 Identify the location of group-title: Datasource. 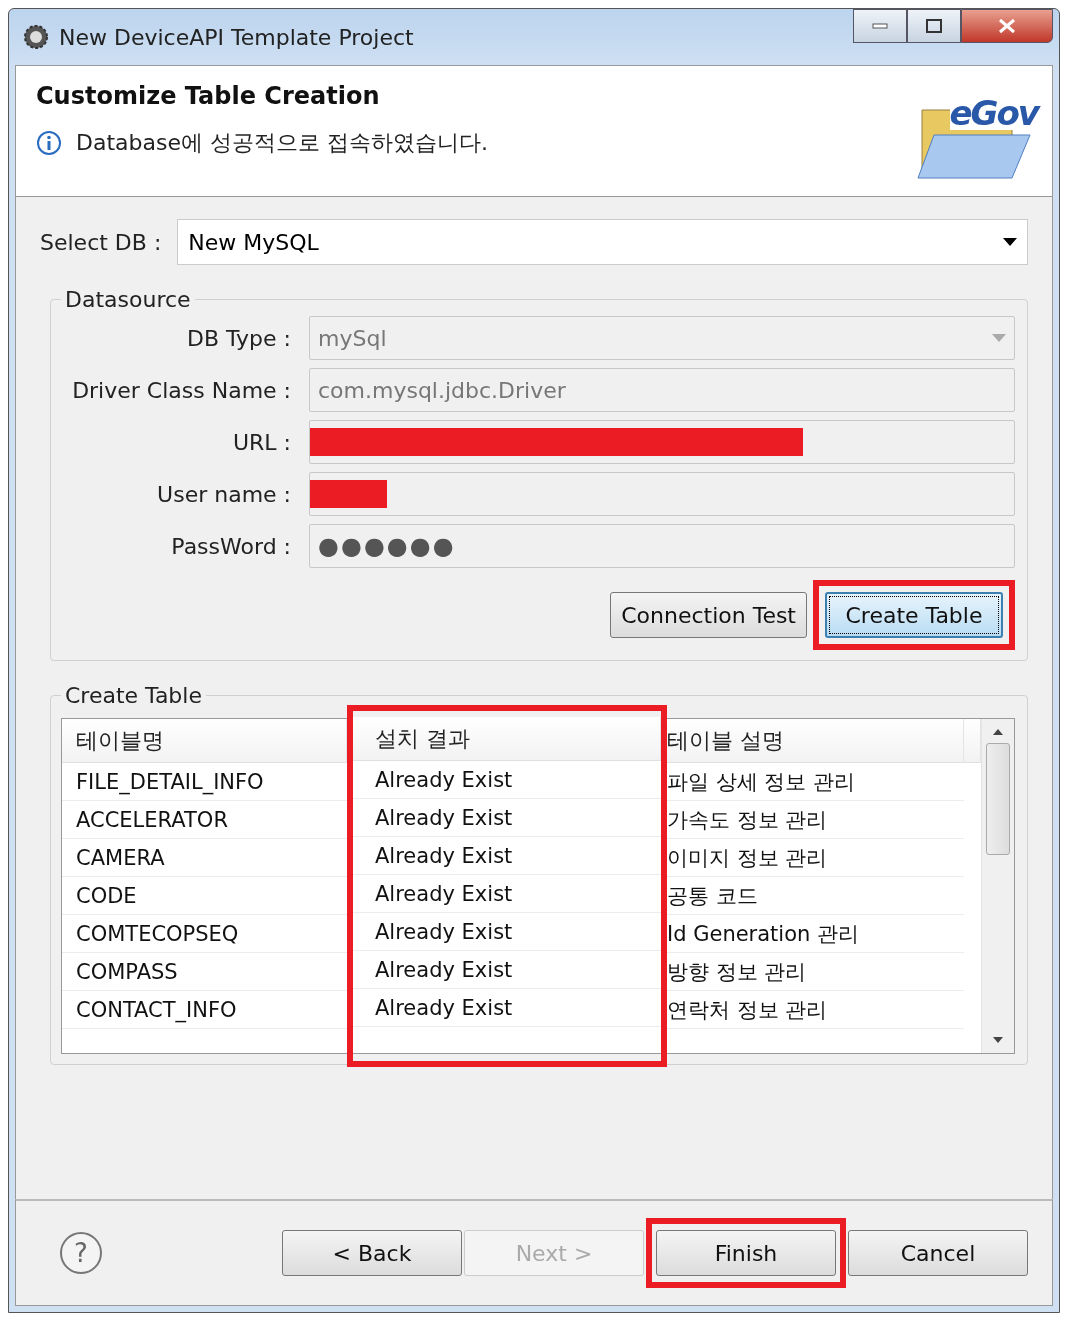
(128, 299).